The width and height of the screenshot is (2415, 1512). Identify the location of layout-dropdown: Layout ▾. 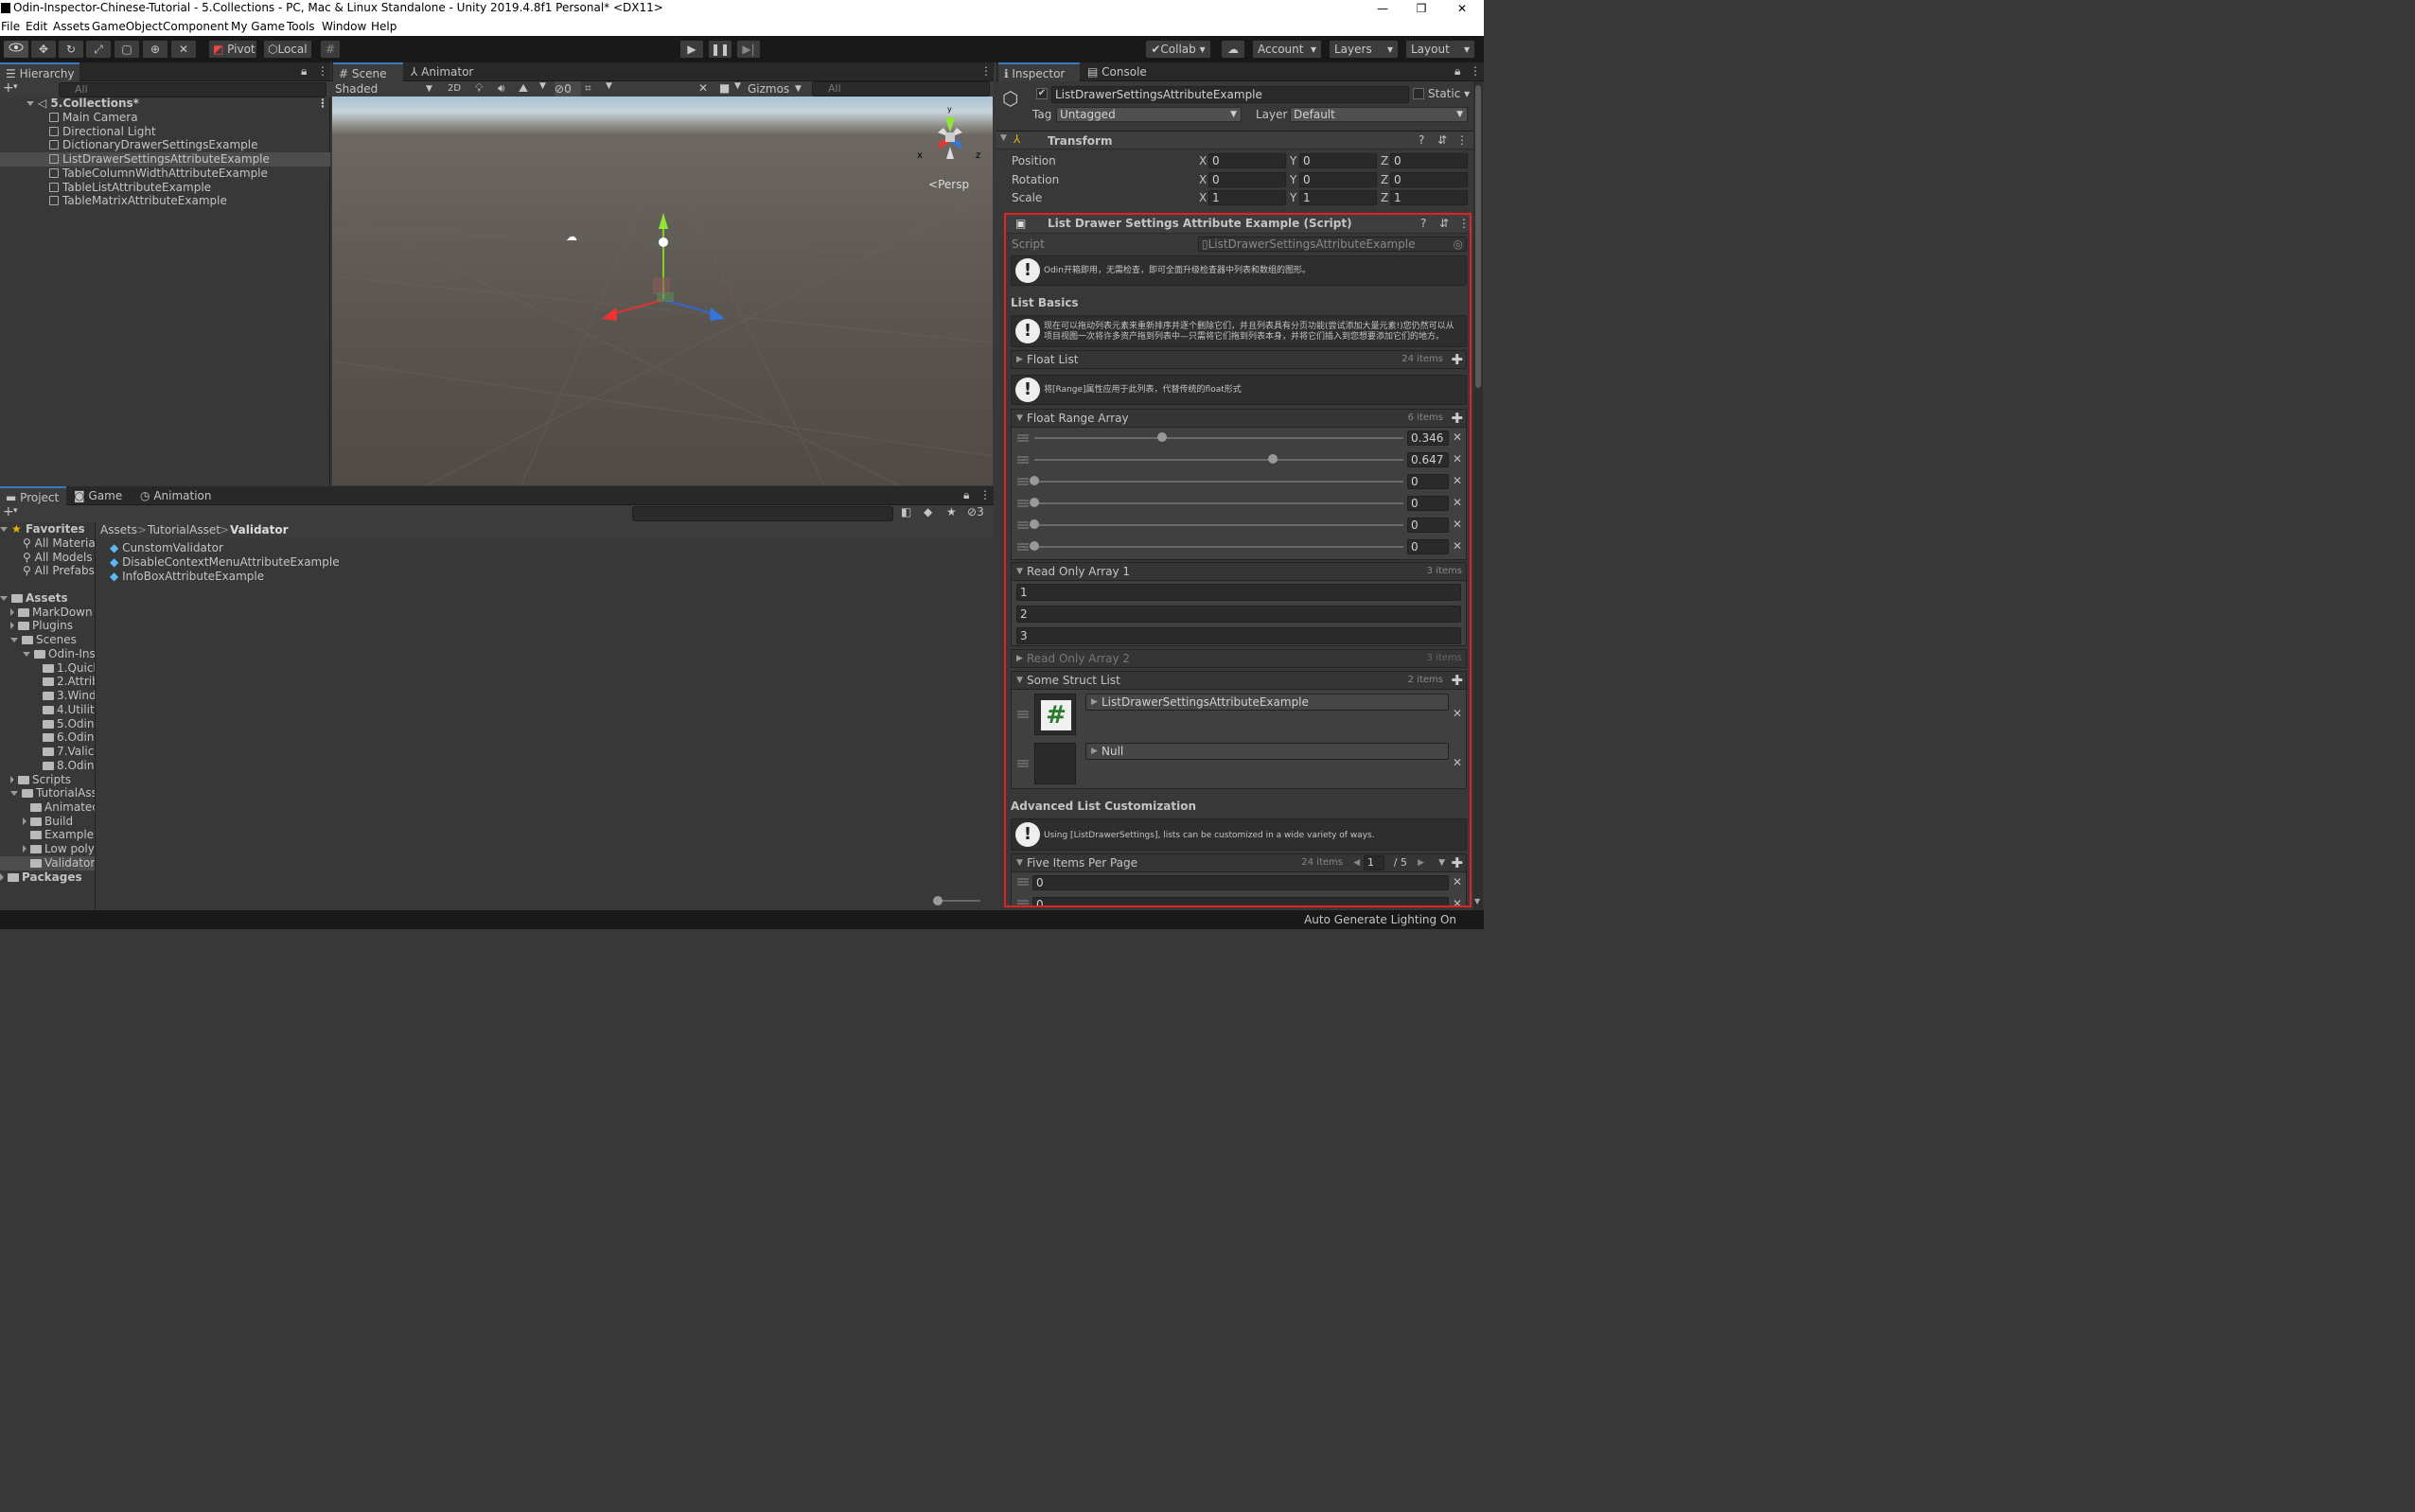
(1440, 50).